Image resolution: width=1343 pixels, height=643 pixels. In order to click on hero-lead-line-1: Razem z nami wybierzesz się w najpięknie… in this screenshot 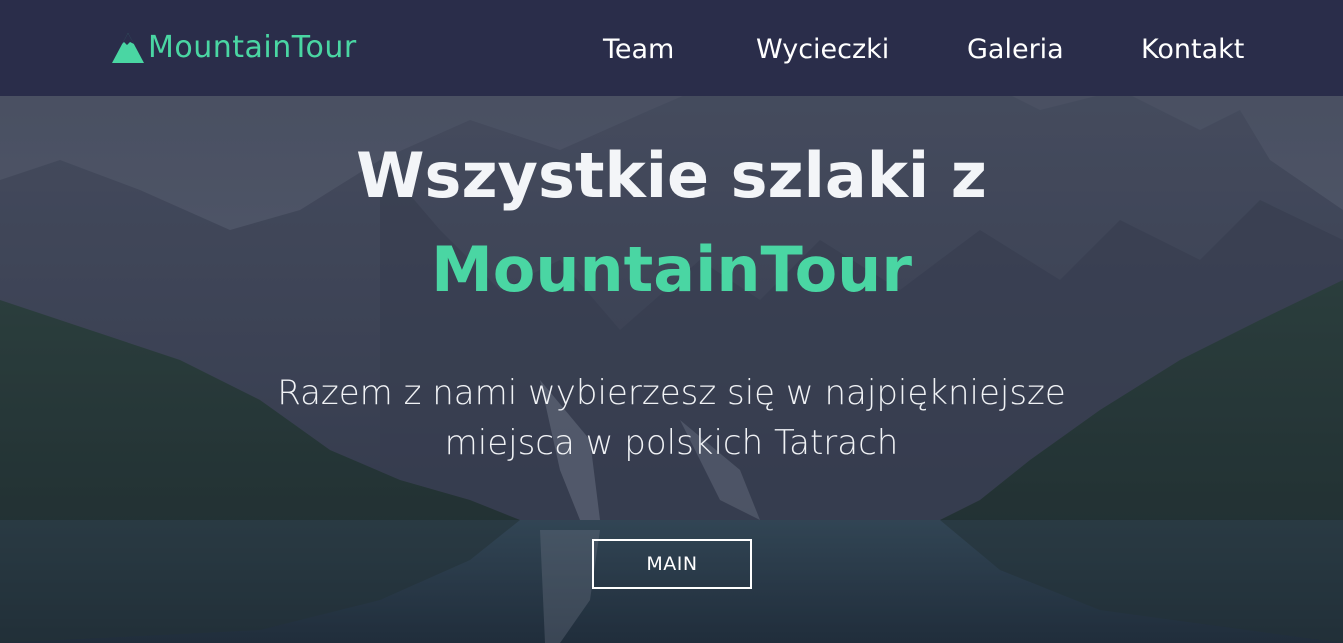, I will do `click(671, 393)`.